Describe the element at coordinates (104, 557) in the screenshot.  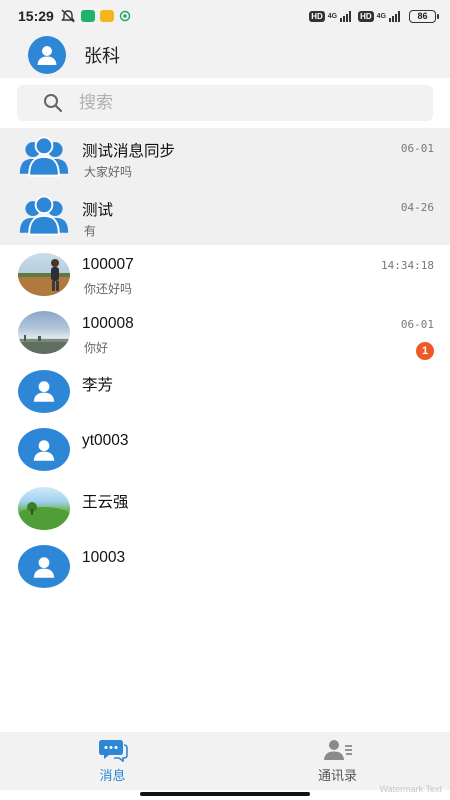
I see `chat-name: 10003` at that location.